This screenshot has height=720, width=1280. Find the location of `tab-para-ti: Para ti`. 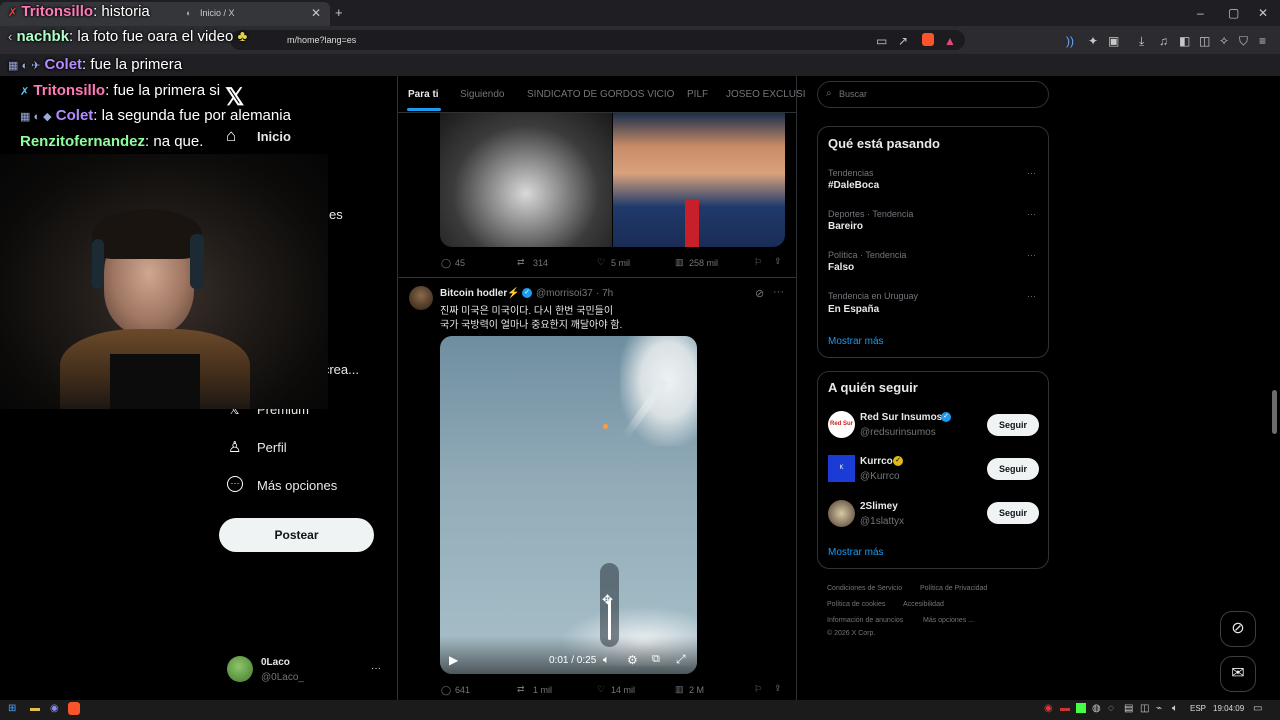

tab-para-ti: Para ti is located at coordinates (423, 94).